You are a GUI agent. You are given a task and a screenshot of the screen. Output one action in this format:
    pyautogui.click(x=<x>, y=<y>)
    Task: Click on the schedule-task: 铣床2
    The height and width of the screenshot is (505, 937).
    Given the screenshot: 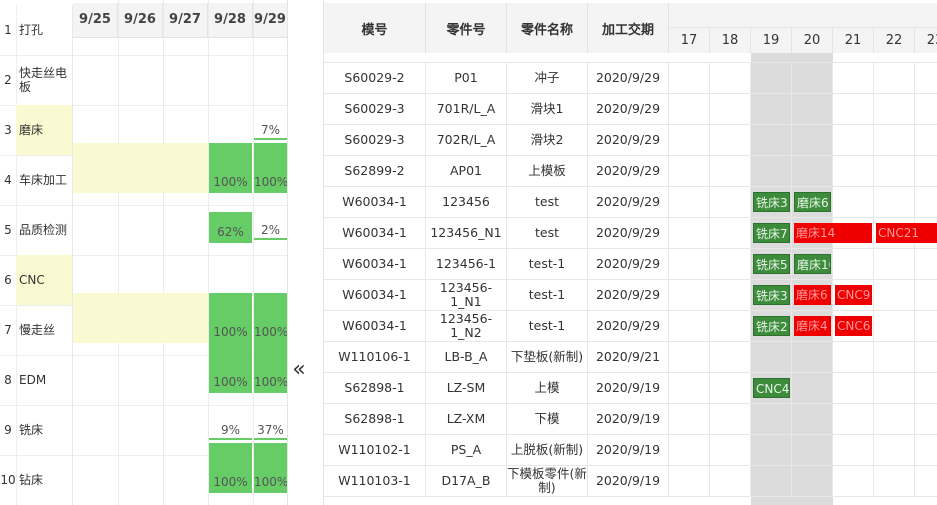 What is the action you would take?
    pyautogui.click(x=771, y=326)
    